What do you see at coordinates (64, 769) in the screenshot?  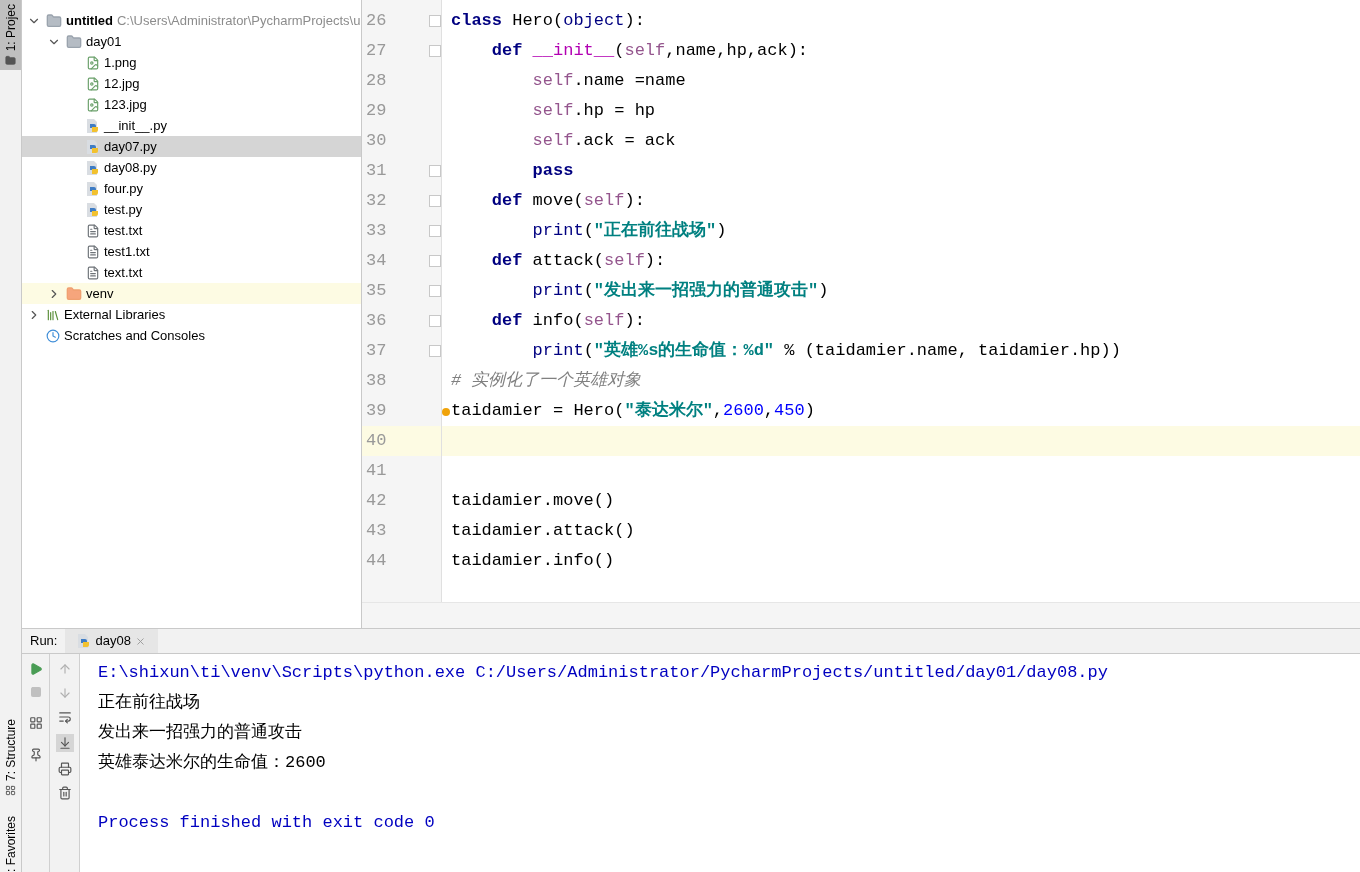 I see `print-icon` at bounding box center [64, 769].